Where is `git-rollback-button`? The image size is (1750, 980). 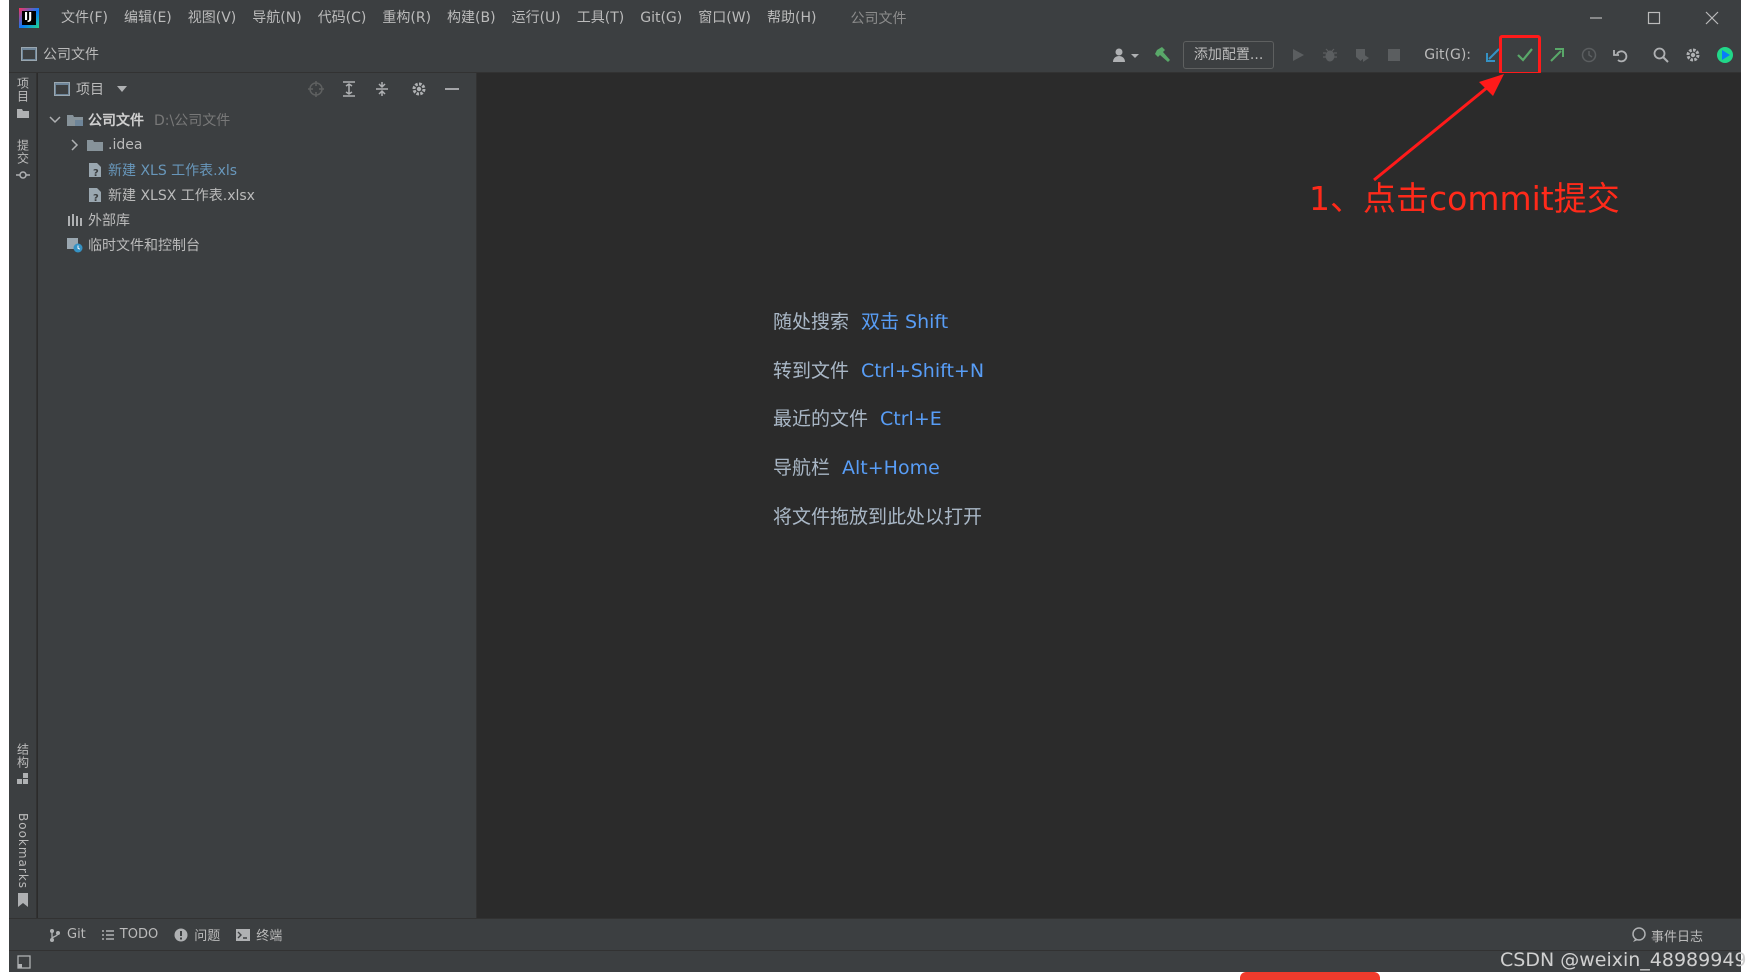 git-rollback-button is located at coordinates (1621, 55).